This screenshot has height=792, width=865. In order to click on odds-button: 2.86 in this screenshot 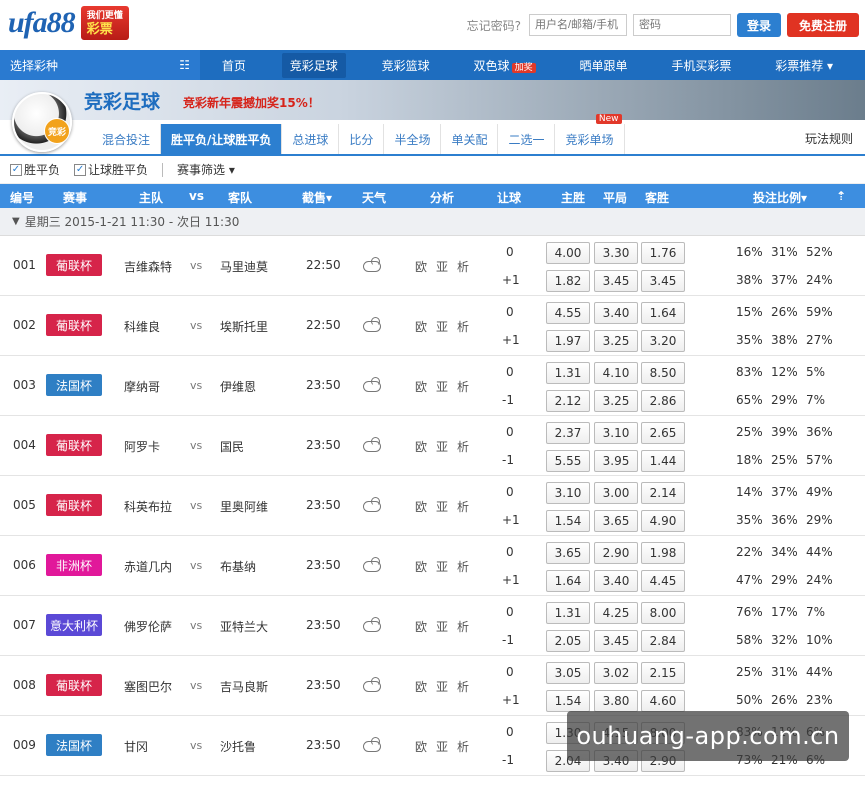, I will do `click(663, 401)`.